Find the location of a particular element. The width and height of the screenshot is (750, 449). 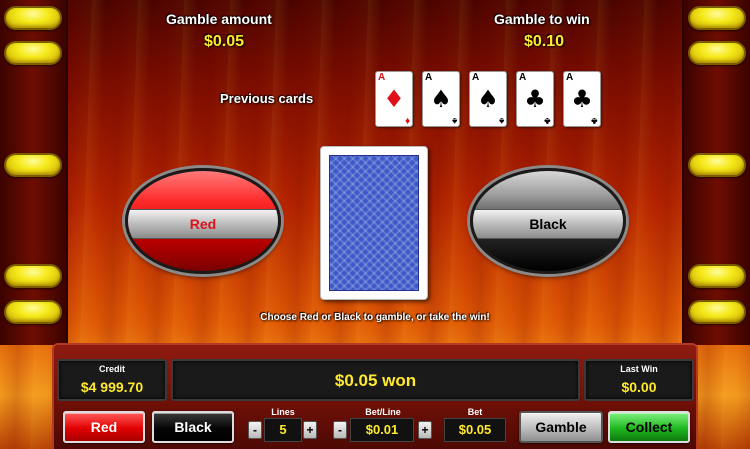

lines-label: Lines is located at coordinates (283, 412).